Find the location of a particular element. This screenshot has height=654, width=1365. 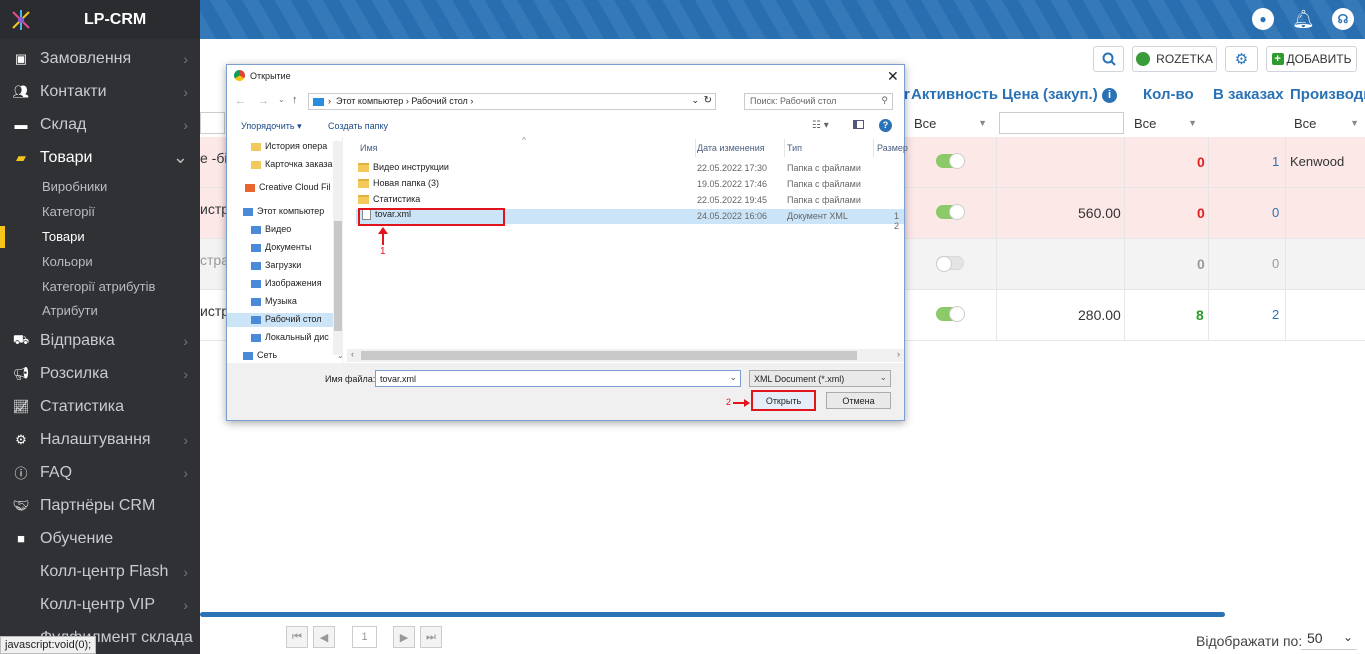

info-icon: i is located at coordinates (1109, 95).